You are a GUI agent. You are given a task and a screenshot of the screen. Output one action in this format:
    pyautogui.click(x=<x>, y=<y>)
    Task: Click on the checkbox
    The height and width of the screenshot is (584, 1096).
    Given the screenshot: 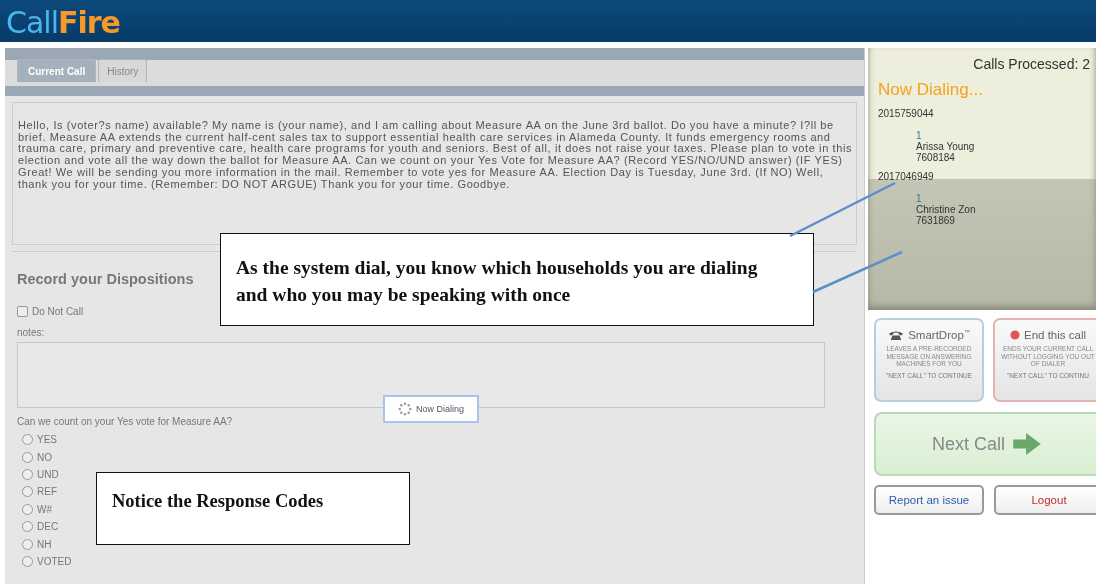 What is the action you would take?
    pyautogui.click(x=22, y=311)
    